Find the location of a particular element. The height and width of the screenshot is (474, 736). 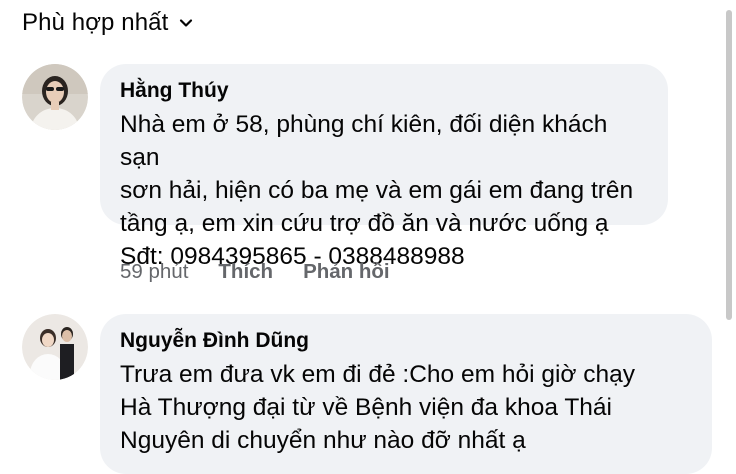

like-button: Thích is located at coordinates (245, 272).